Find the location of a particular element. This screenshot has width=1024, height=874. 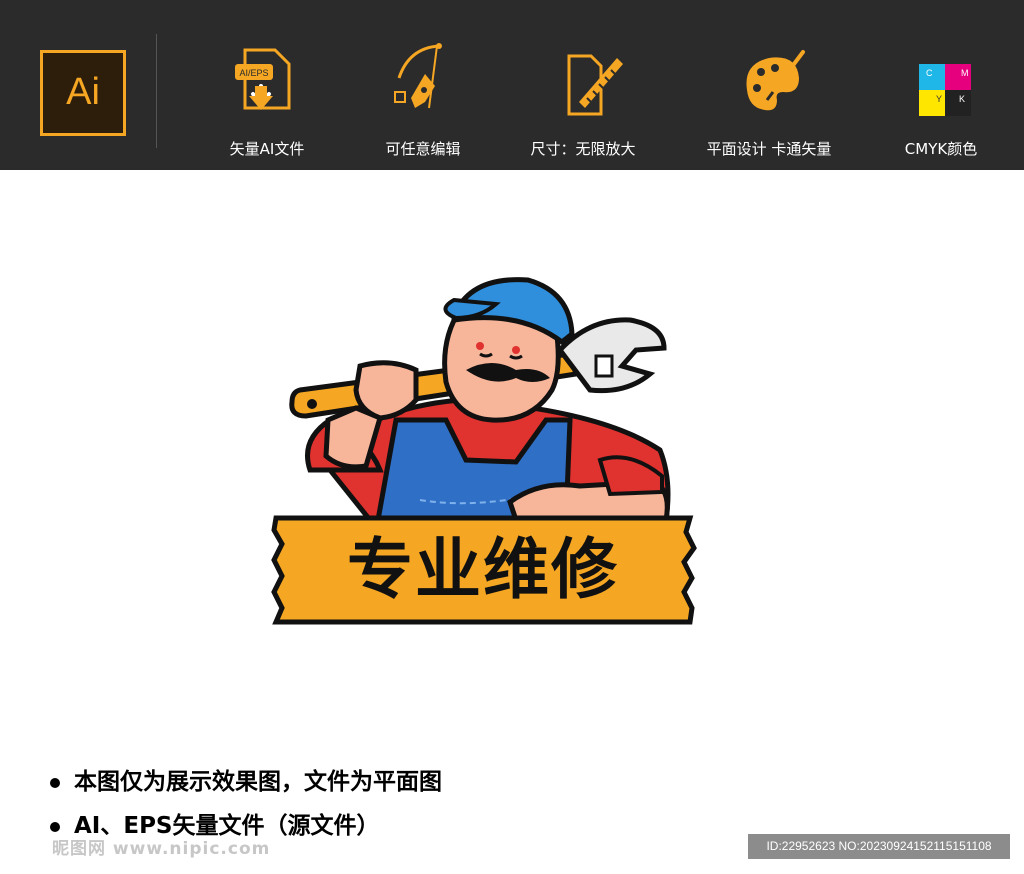

feature-label: CMYK颜色 is located at coordinates (941, 149).